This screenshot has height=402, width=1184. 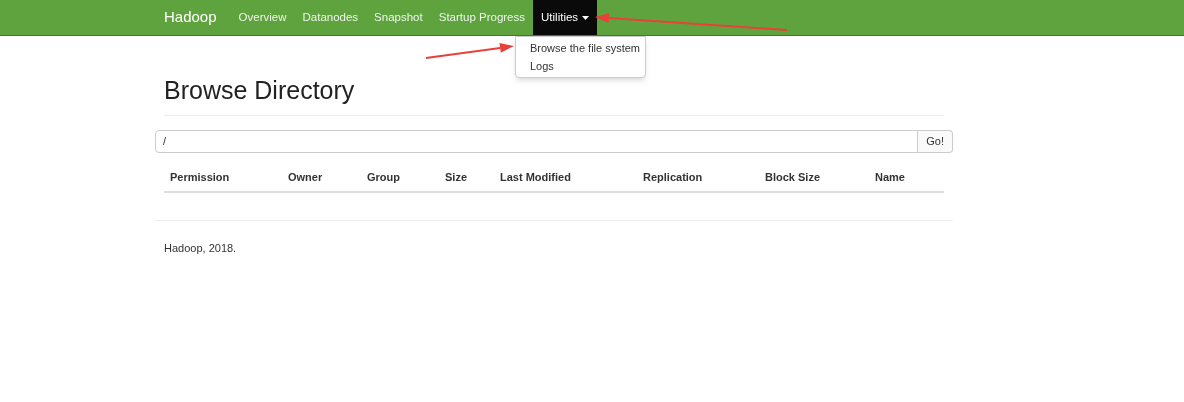 I want to click on column-header: Name, so click(x=890, y=177).